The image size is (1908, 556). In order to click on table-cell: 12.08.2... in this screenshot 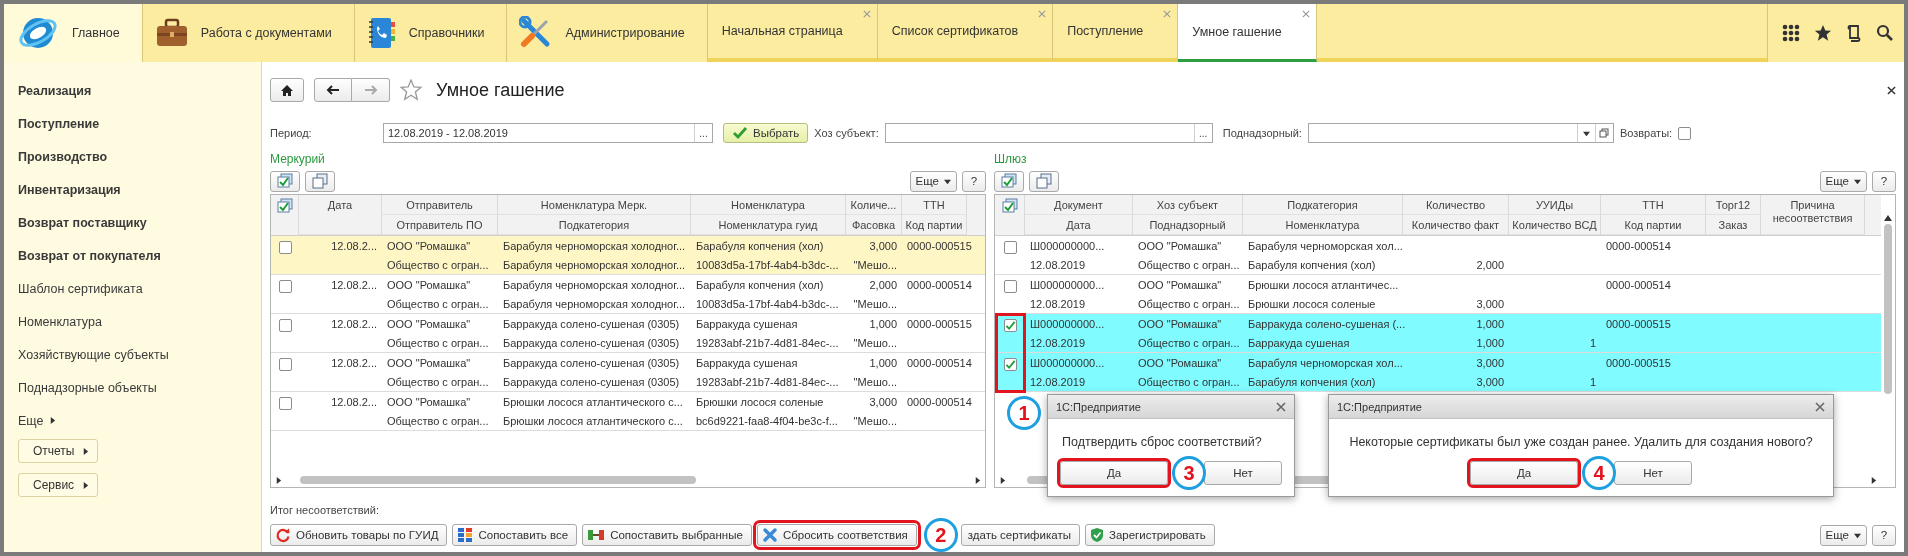, I will do `click(354, 401)`.